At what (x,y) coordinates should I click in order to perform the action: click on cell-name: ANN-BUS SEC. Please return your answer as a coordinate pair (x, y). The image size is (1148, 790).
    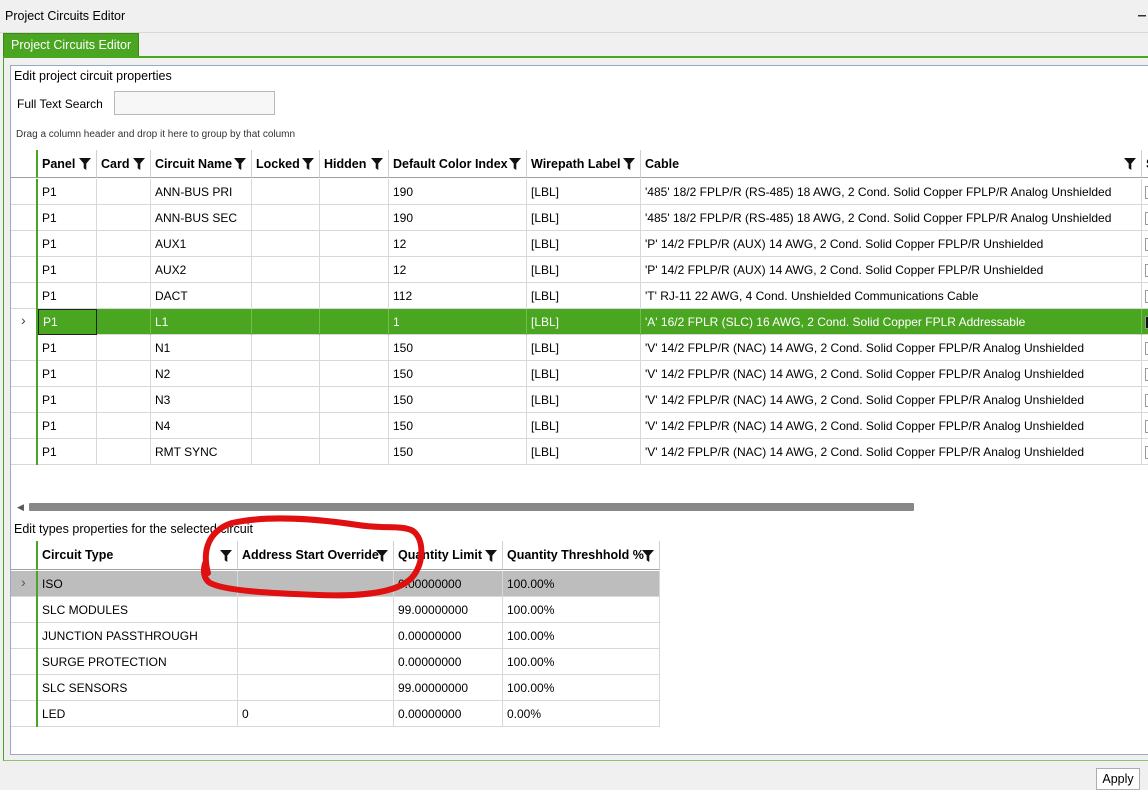
    Looking at the image, I should click on (201, 218).